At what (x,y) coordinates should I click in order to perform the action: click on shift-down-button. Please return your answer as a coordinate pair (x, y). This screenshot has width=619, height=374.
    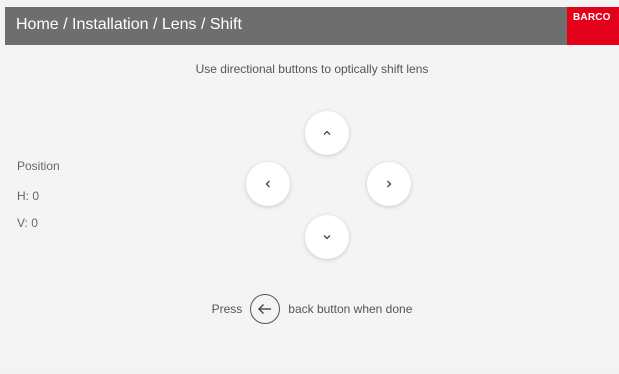
    Looking at the image, I should click on (327, 237).